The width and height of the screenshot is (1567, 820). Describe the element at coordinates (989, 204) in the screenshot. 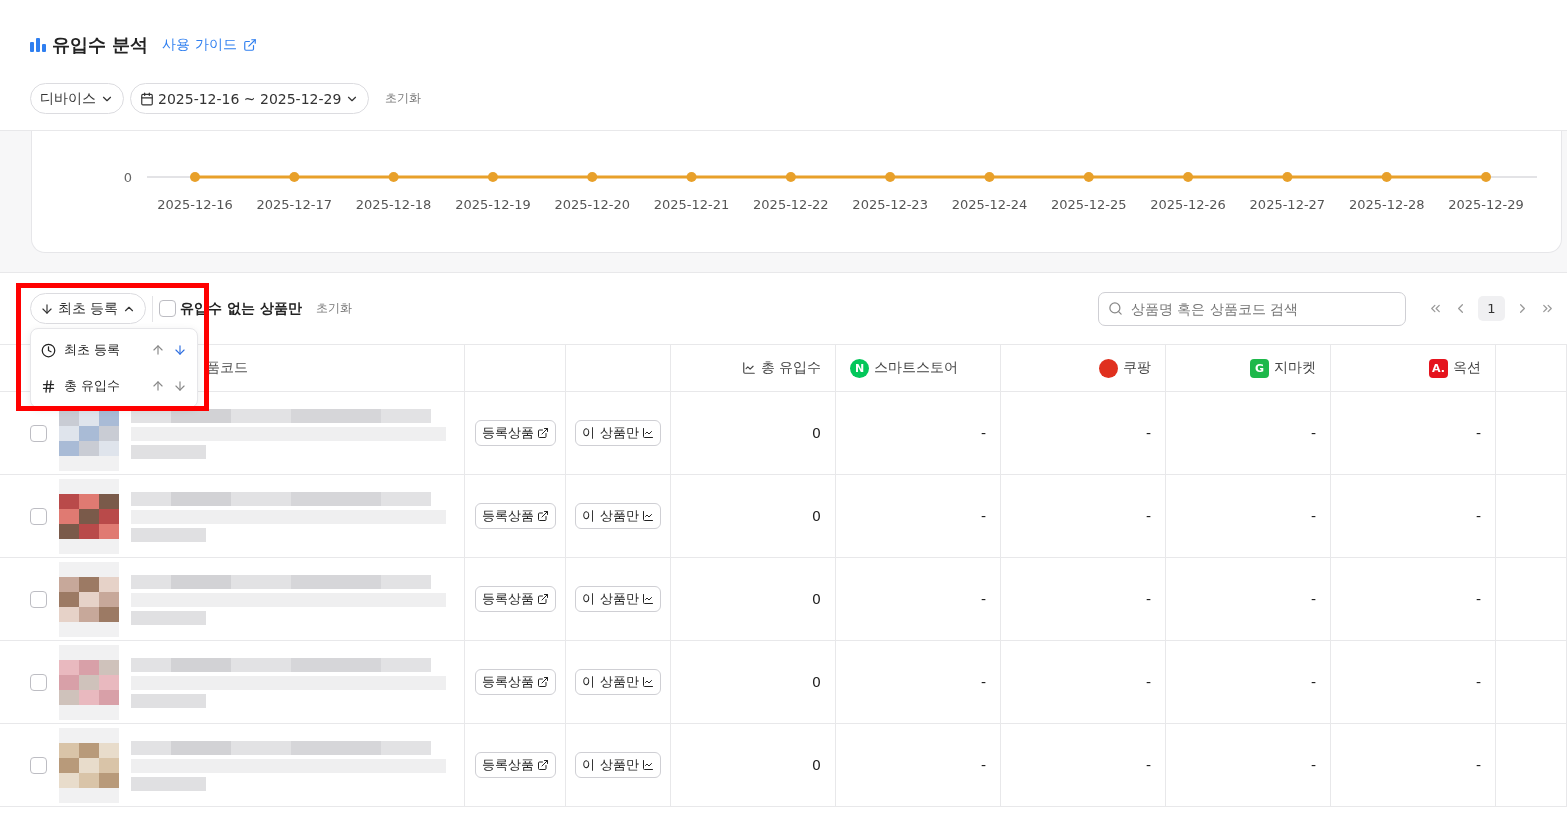

I see `x-tick: 2025-12-24` at that location.